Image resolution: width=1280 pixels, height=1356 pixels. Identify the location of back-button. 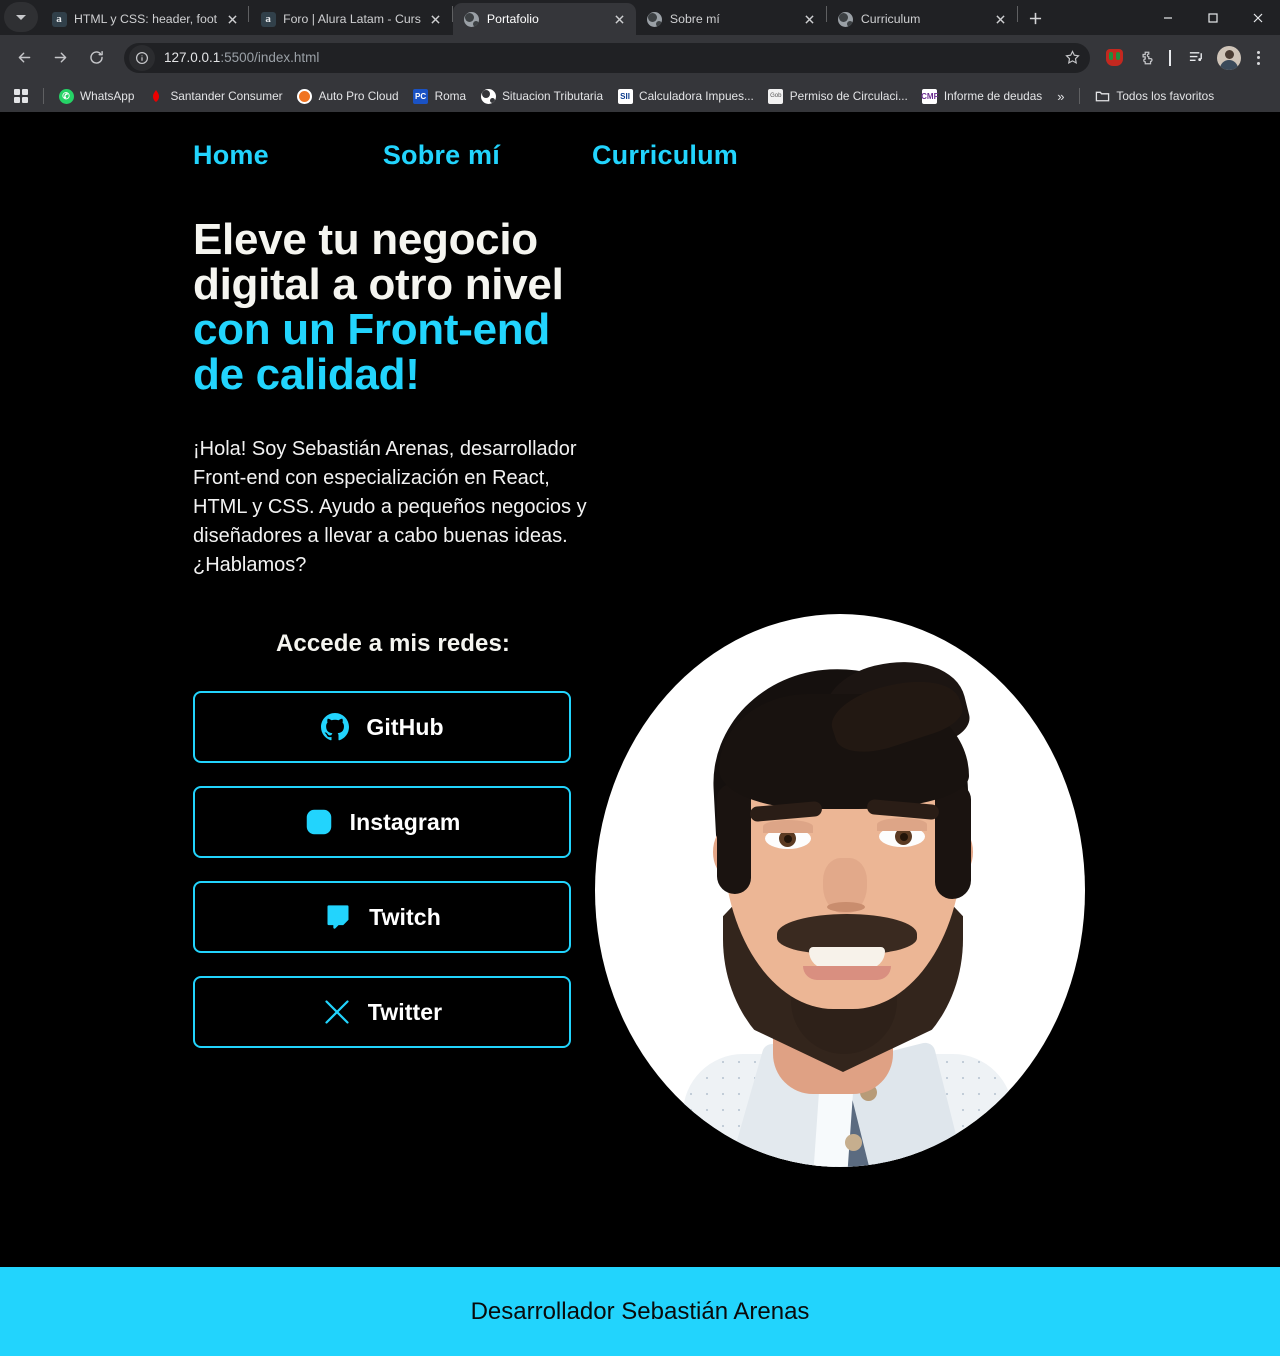
(24, 58).